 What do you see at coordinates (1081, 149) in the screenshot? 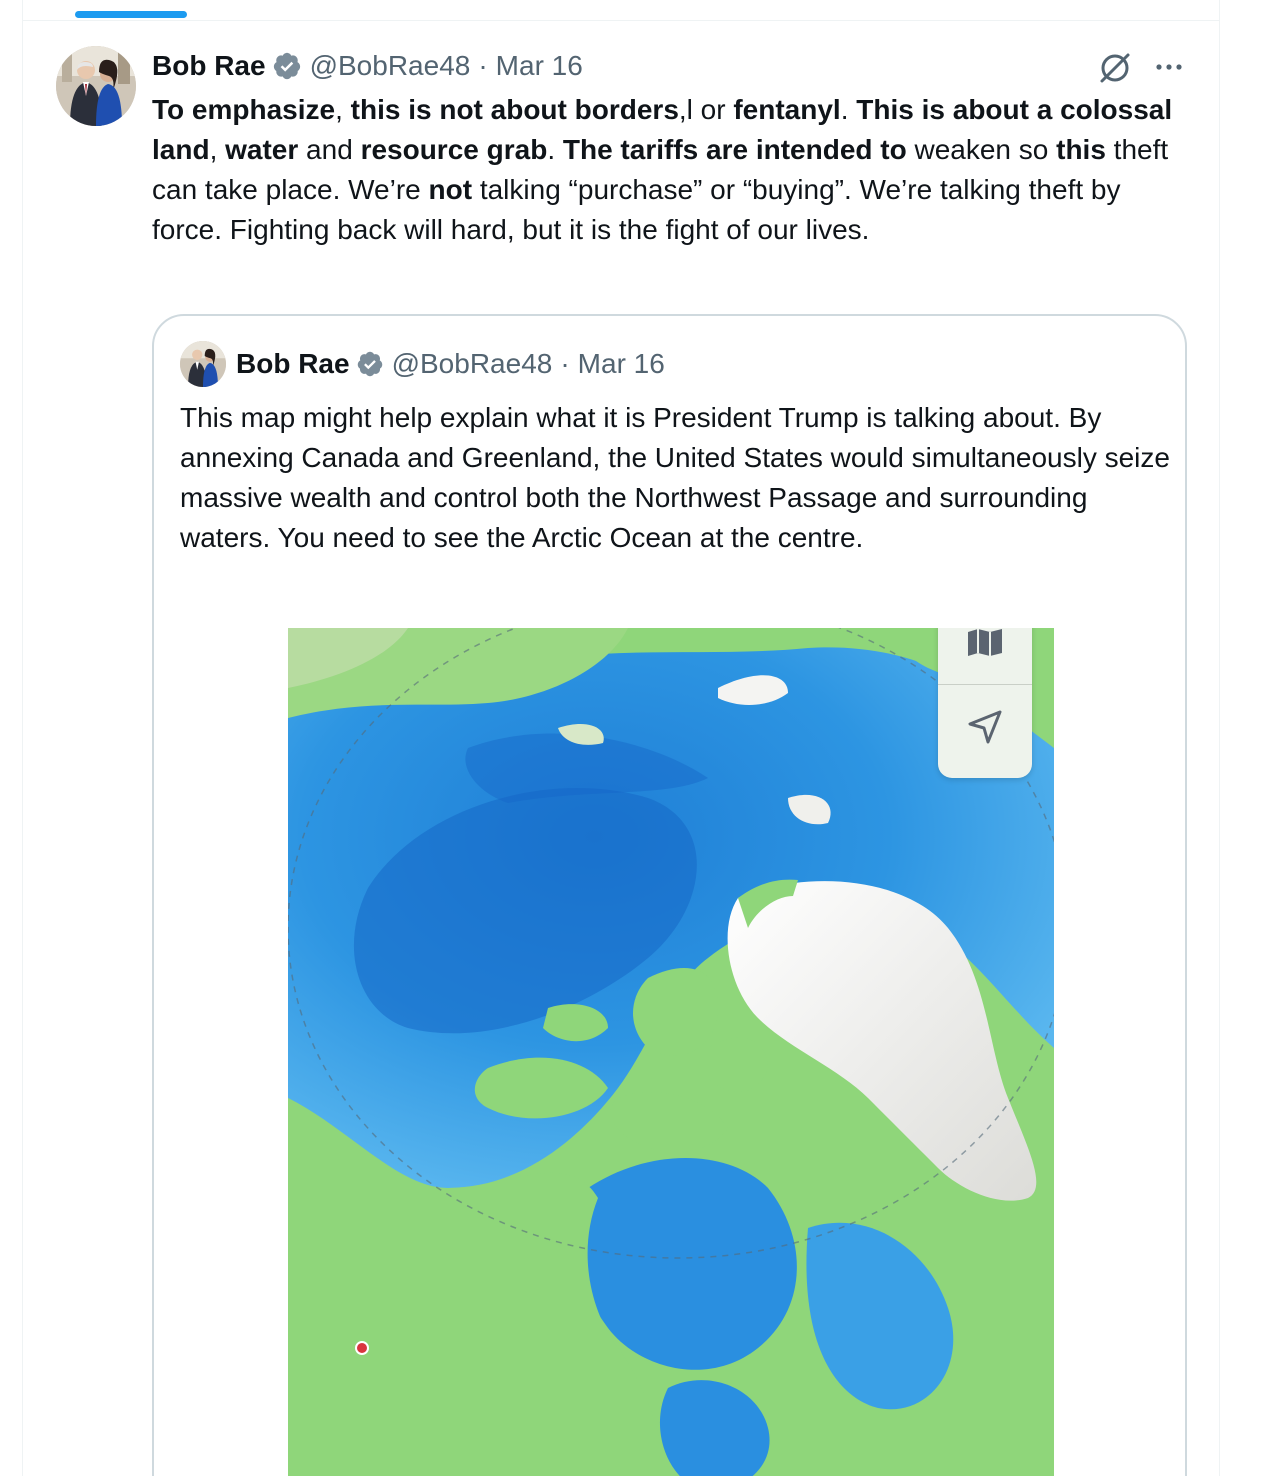
I see `tweet-text-bold-segment: this` at bounding box center [1081, 149].